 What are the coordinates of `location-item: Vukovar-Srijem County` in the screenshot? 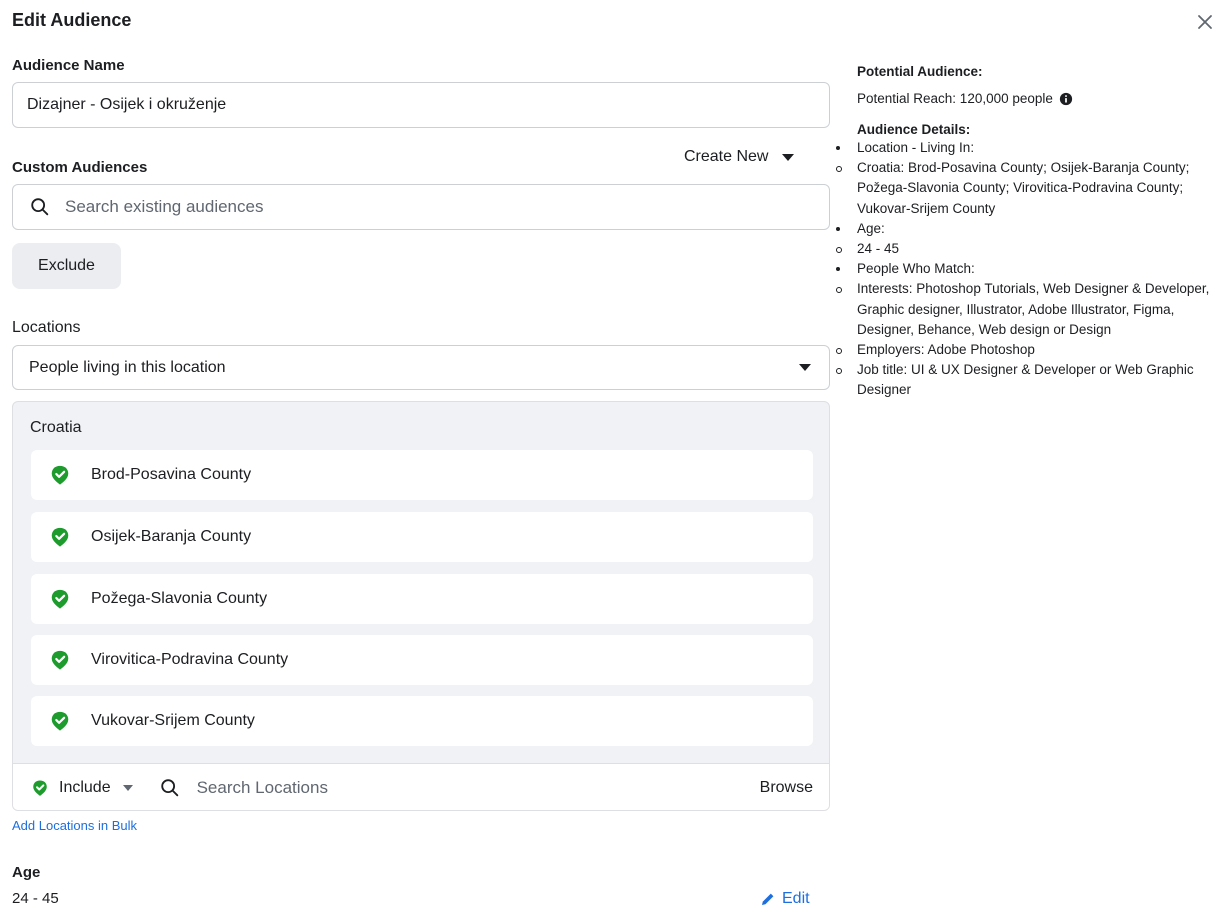 It's located at (422, 721).